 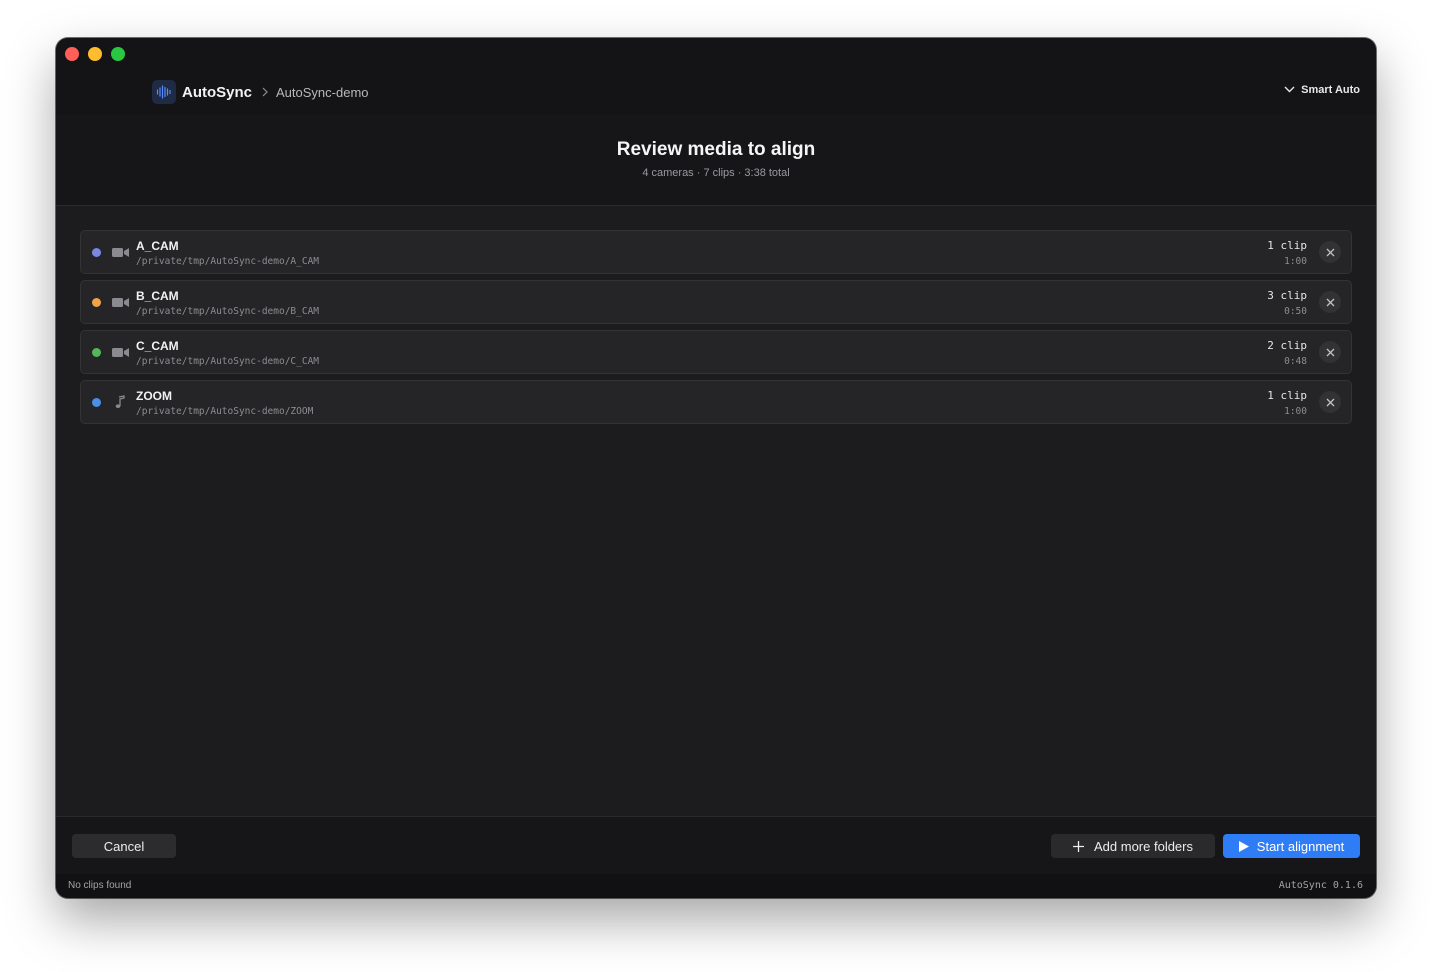 I want to click on mode-dropdown: Smart Auto, so click(x=1322, y=90).